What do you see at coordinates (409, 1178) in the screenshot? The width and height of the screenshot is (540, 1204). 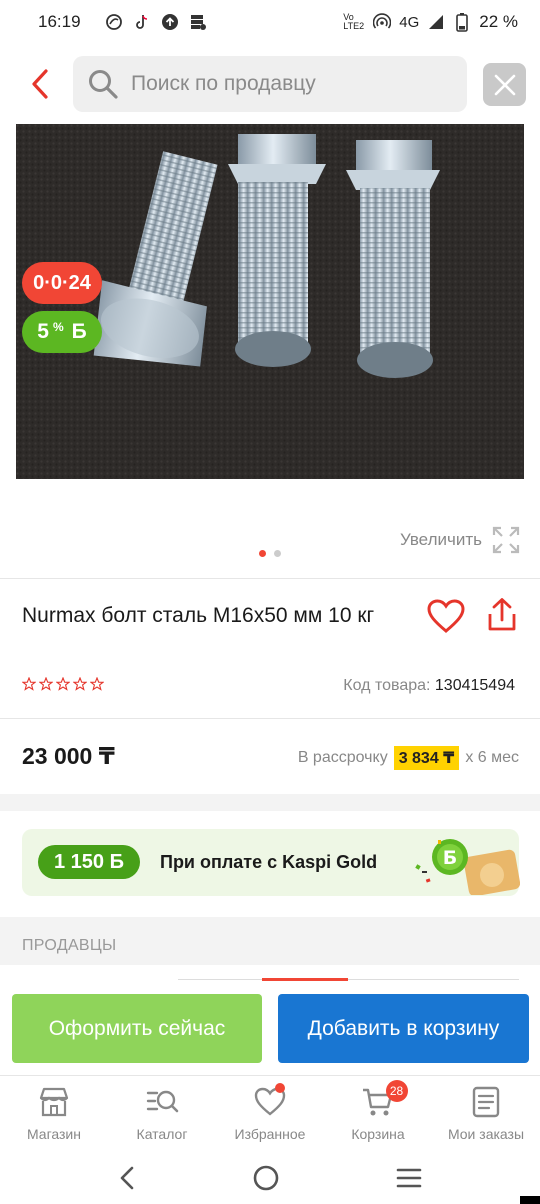 I see `system-recents-icon` at bounding box center [409, 1178].